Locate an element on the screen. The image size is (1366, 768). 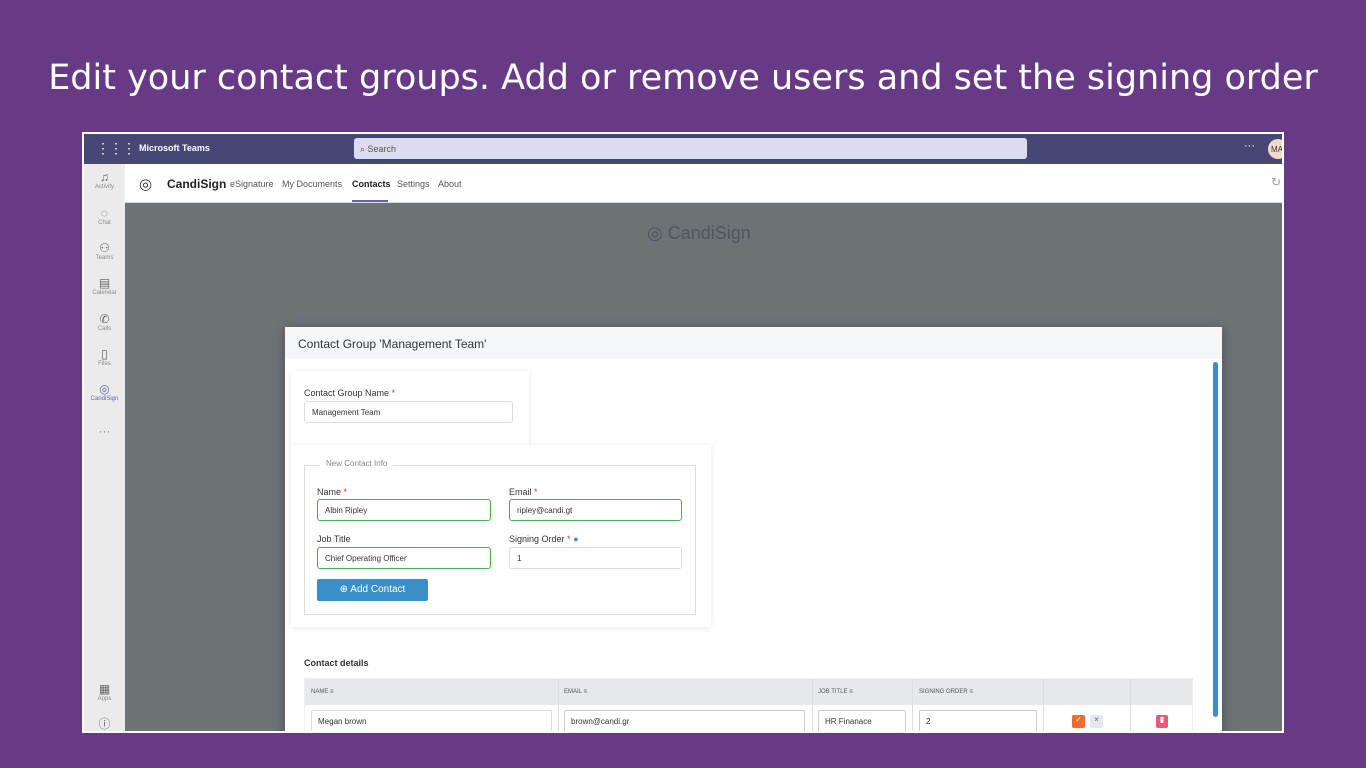
help-icon: ⓘ is located at coordinates (104, 724).